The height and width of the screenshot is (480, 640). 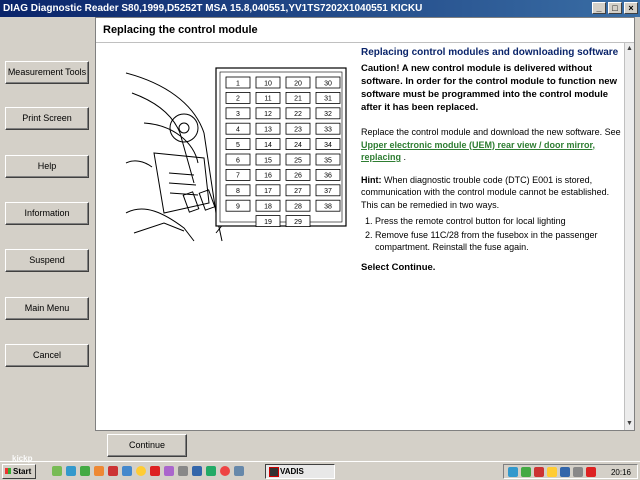 What do you see at coordinates (328, 176) in the screenshot?
I see `fuse-label: 36` at bounding box center [328, 176].